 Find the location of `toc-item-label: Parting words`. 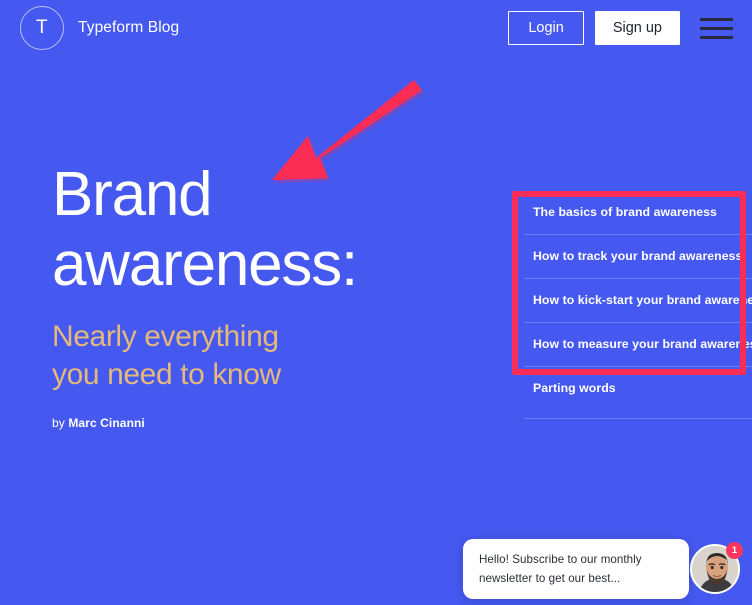

toc-item-label: Parting words is located at coordinates (574, 388).